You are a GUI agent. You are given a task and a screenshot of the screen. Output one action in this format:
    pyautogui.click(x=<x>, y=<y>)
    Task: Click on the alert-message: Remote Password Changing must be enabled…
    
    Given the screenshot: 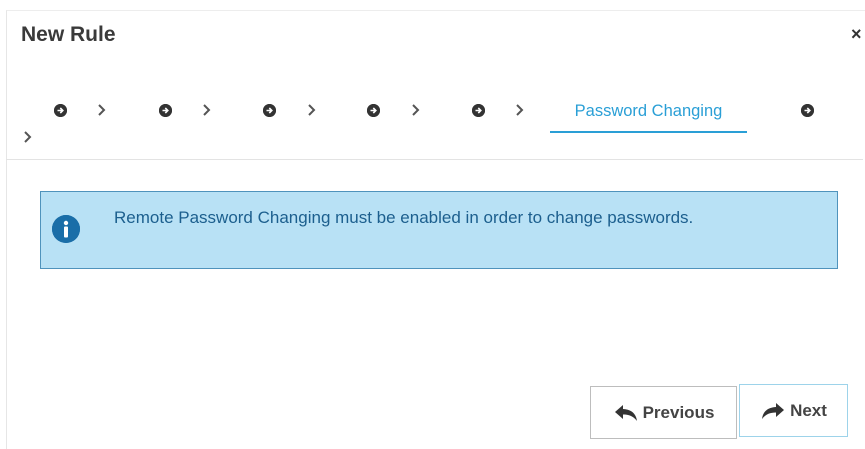 What is the action you would take?
    pyautogui.click(x=404, y=217)
    